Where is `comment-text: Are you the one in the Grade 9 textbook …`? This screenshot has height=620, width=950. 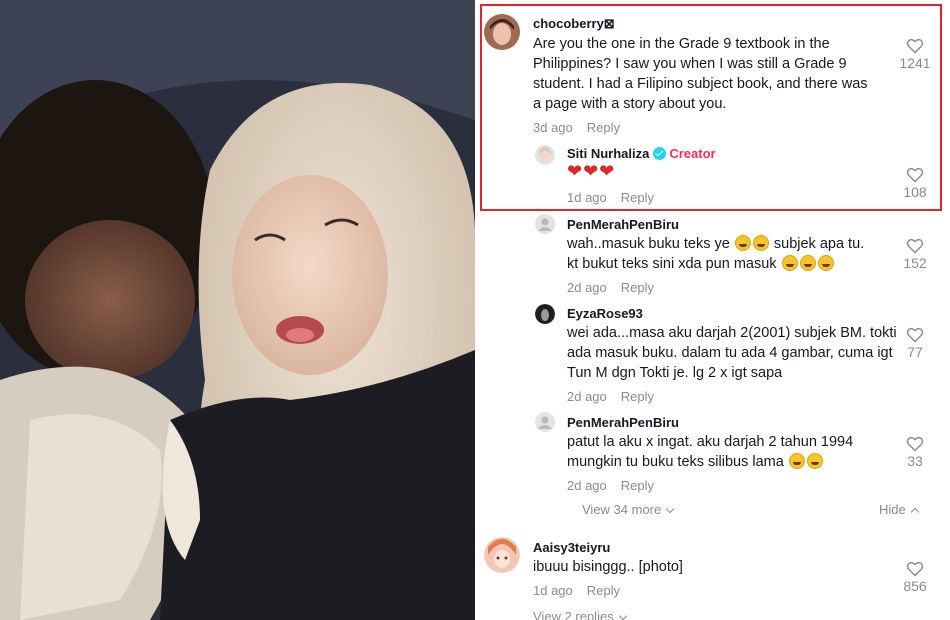 comment-text: Are you the one in the Grade 9 textbook … is located at coordinates (700, 74).